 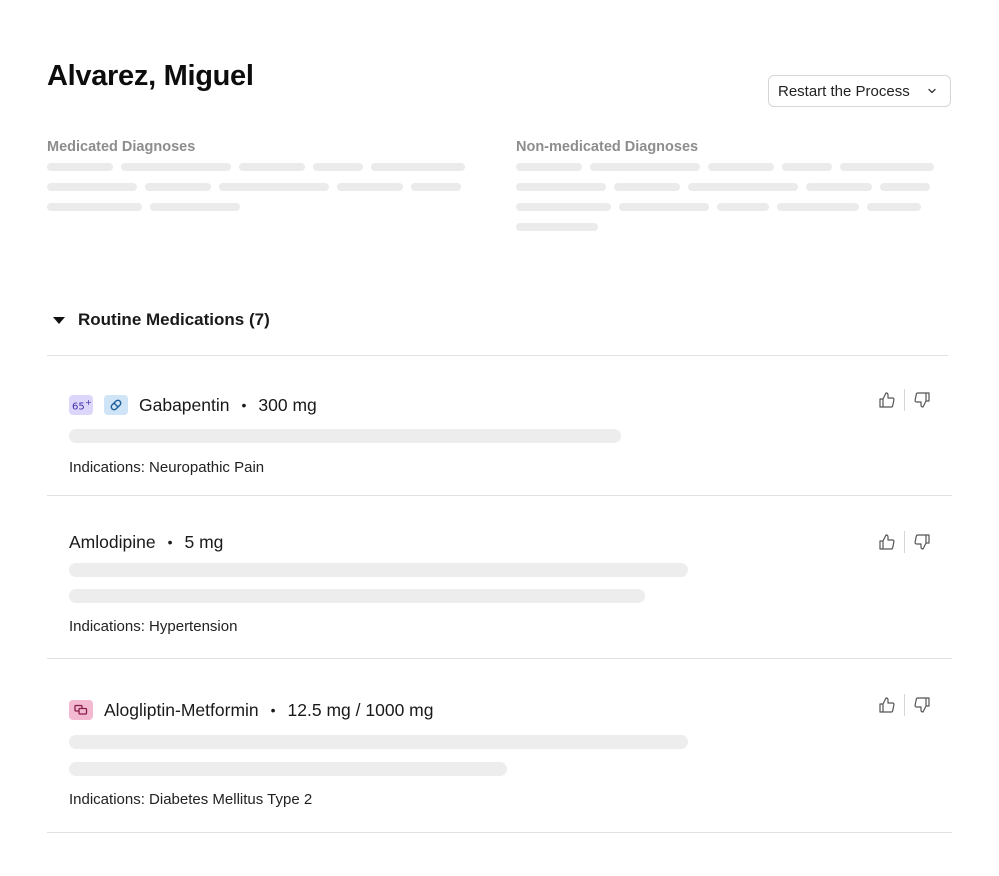 I want to click on medication-dose: 12.5 mg / 1000 mg, so click(x=360, y=709).